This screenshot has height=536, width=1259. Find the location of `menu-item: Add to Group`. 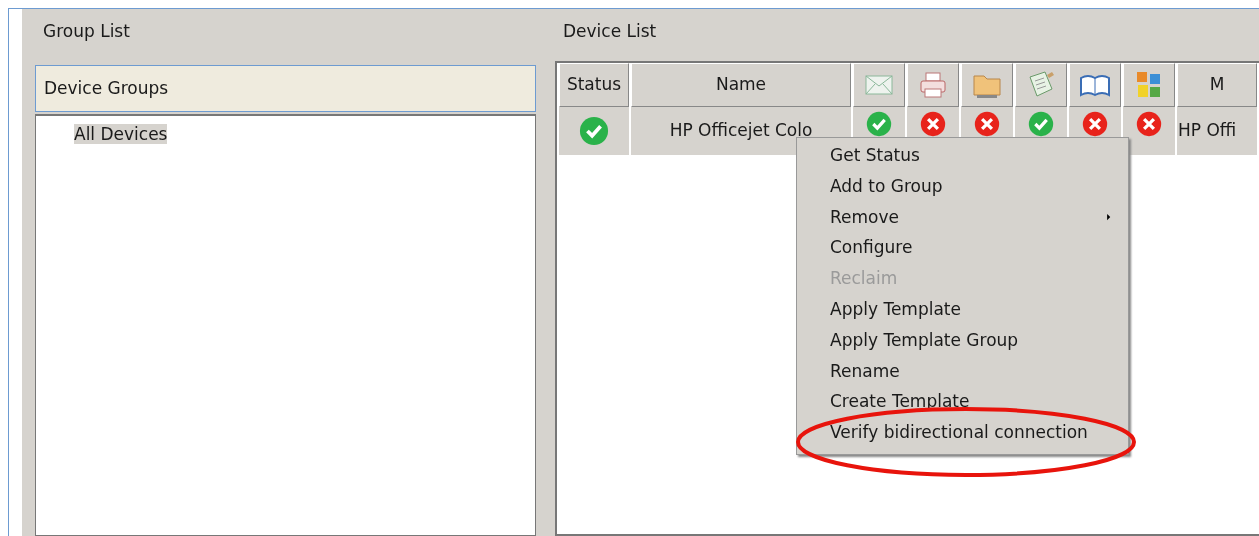

menu-item: Add to Group is located at coordinates (962, 188).